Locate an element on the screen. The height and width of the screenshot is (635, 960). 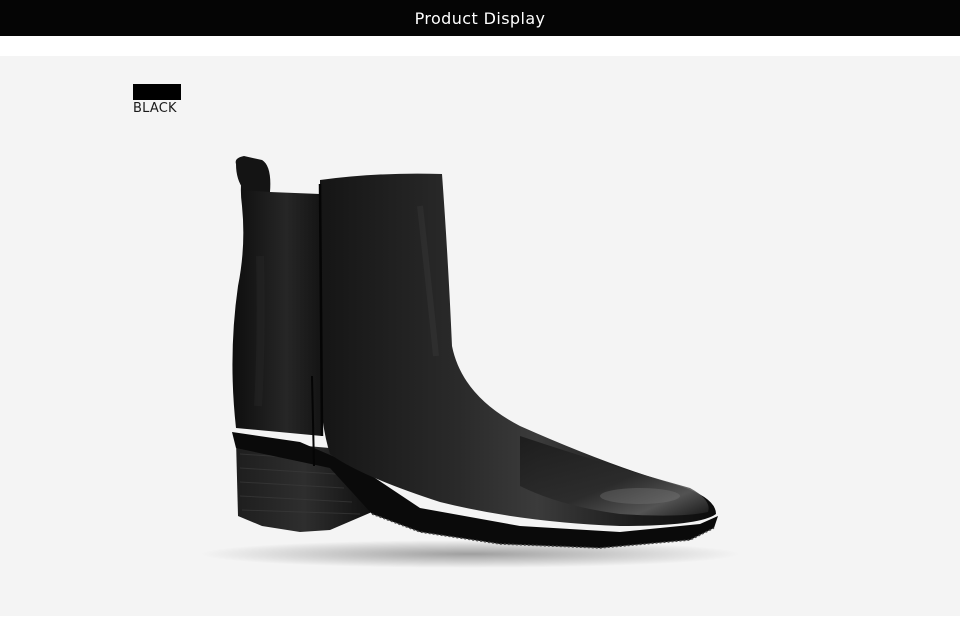
color-swatch is located at coordinates (157, 92).